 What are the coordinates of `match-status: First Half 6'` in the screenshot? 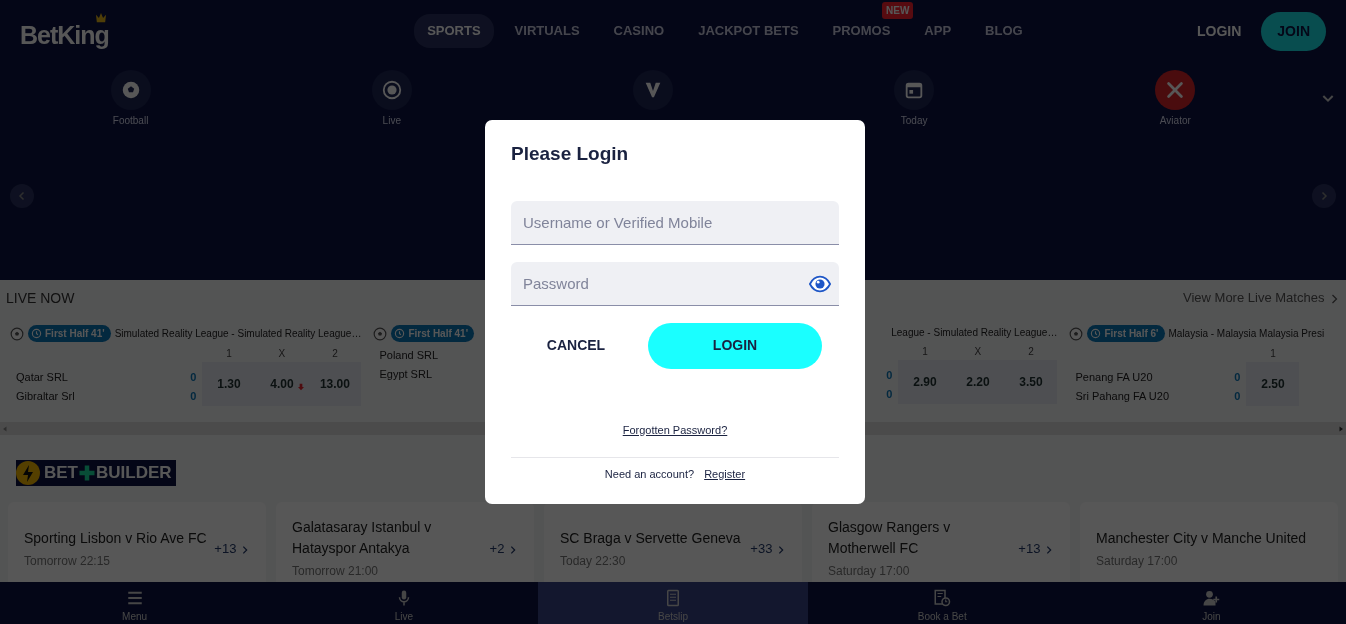 It's located at (1131, 334).